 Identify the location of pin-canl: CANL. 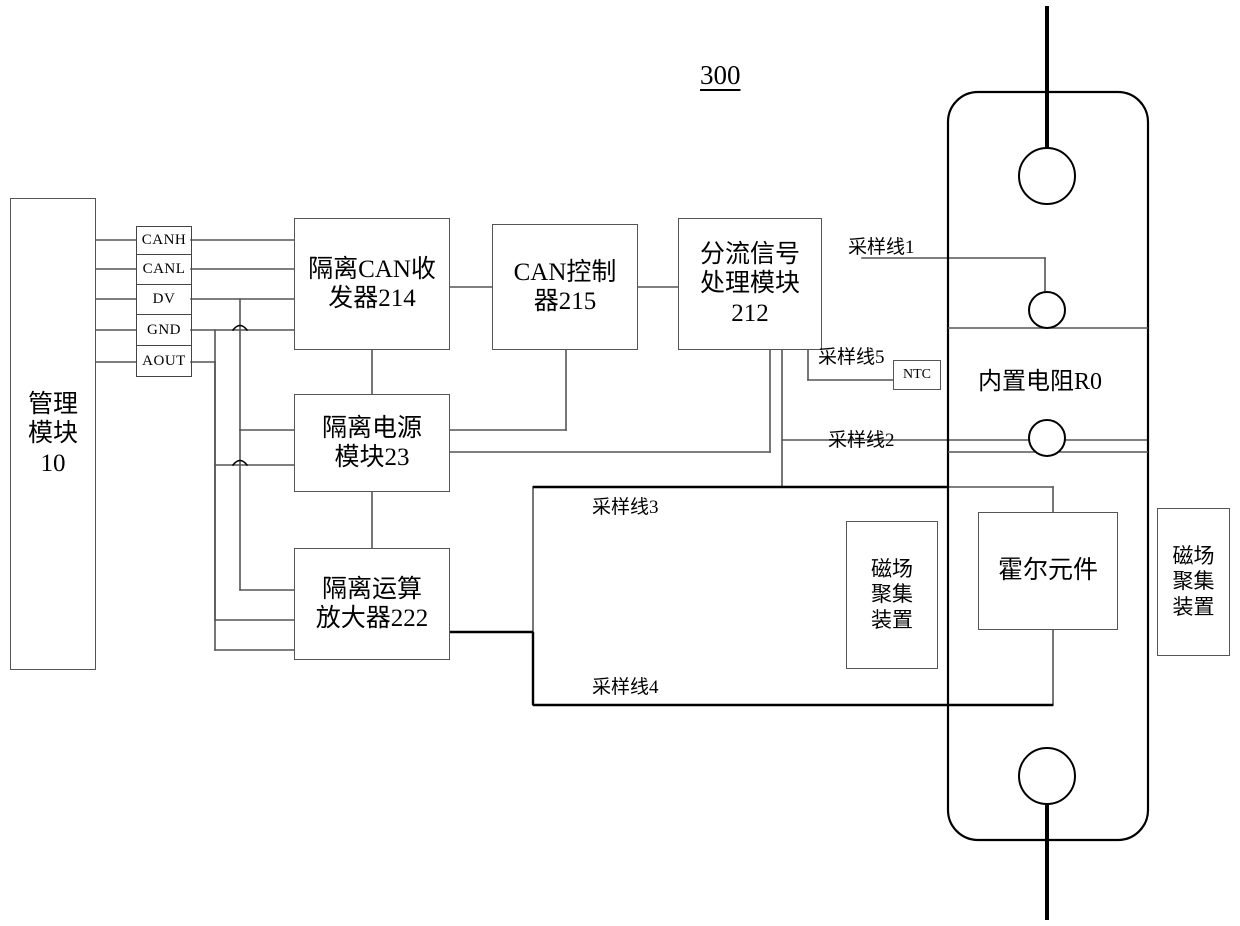
(164, 269).